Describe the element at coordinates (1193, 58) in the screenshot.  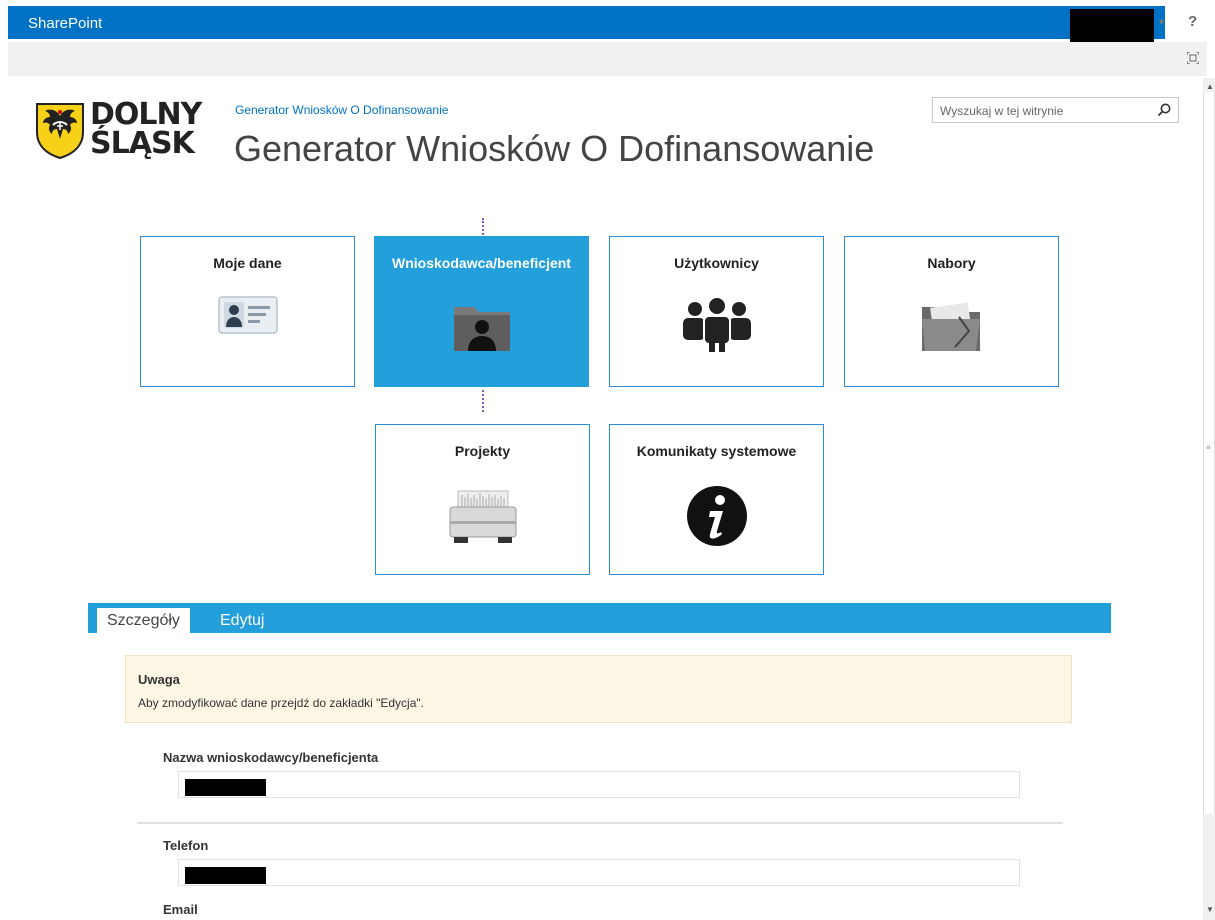
I see `focus-mode-icon` at that location.